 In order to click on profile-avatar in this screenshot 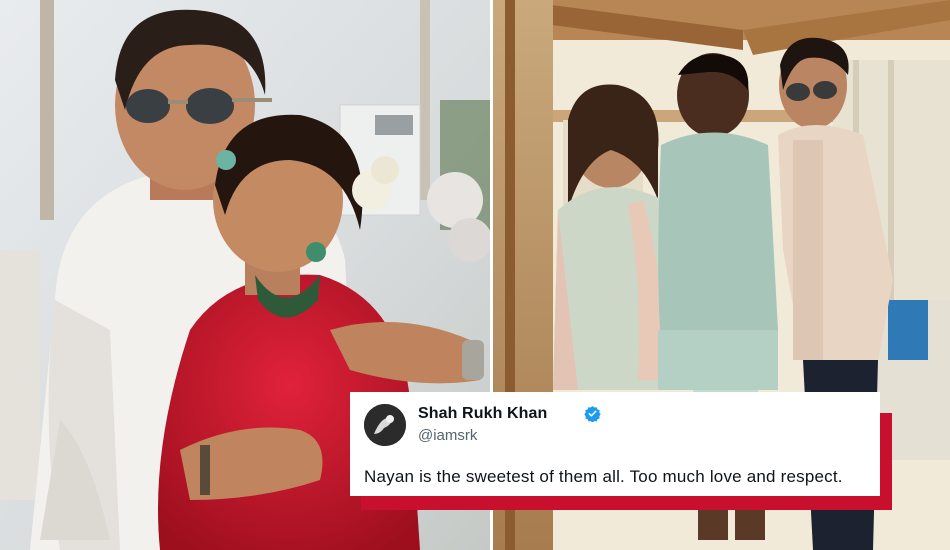, I will do `click(385, 425)`.